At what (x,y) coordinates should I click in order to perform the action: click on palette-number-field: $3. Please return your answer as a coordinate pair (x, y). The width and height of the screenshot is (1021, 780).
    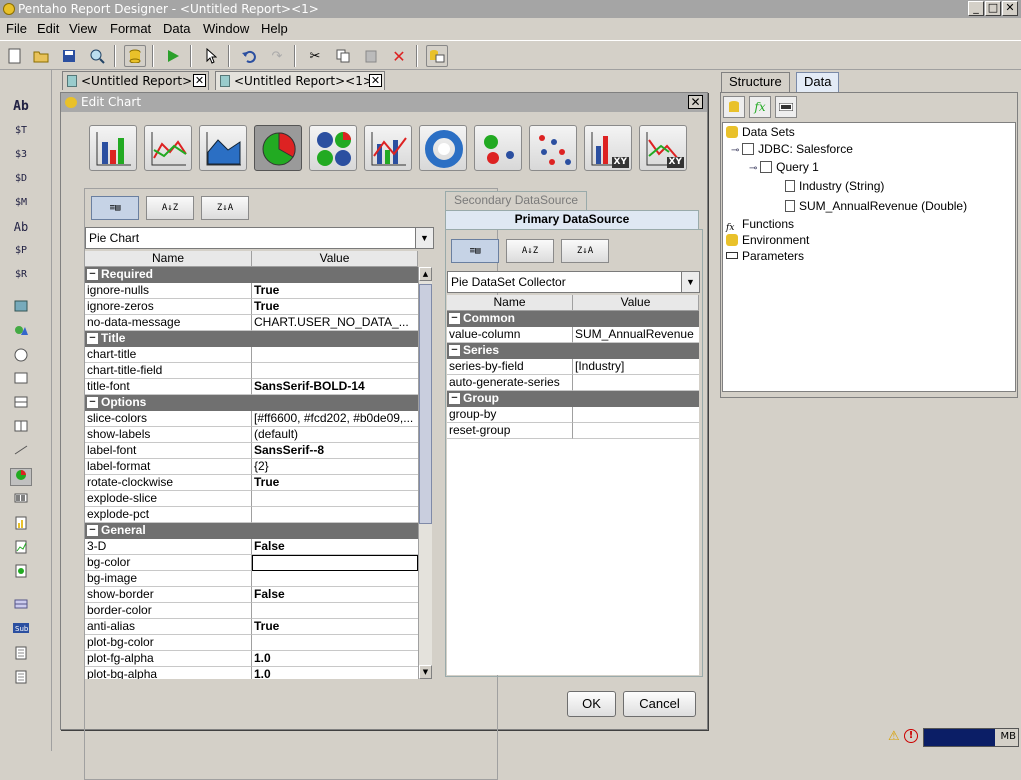
    Looking at the image, I should click on (21, 155).